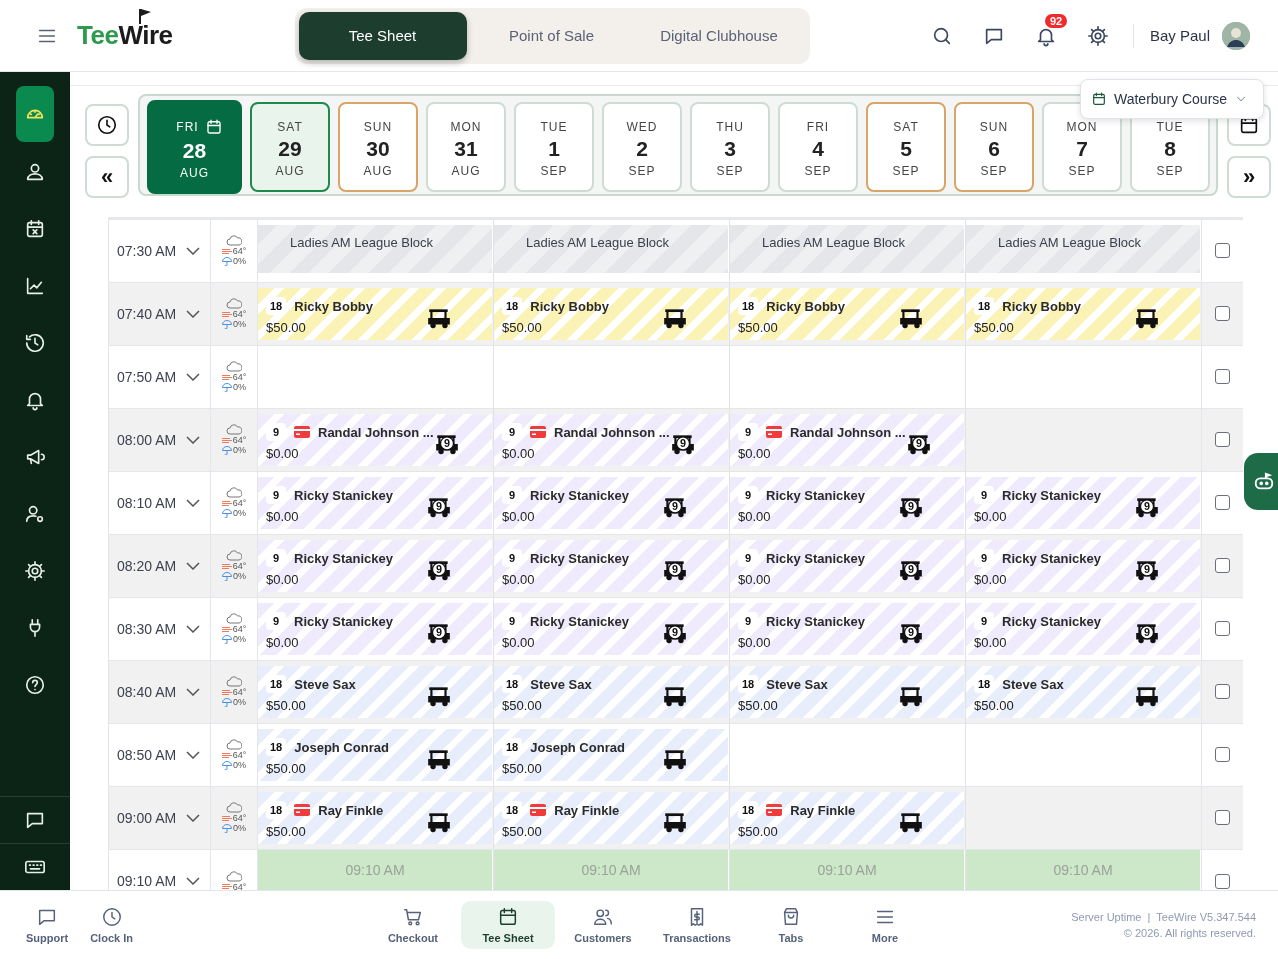 The width and height of the screenshot is (1278, 959). What do you see at coordinates (1189, 933) in the screenshot?
I see `copyright-text: © 2026. All rights reserved.` at bounding box center [1189, 933].